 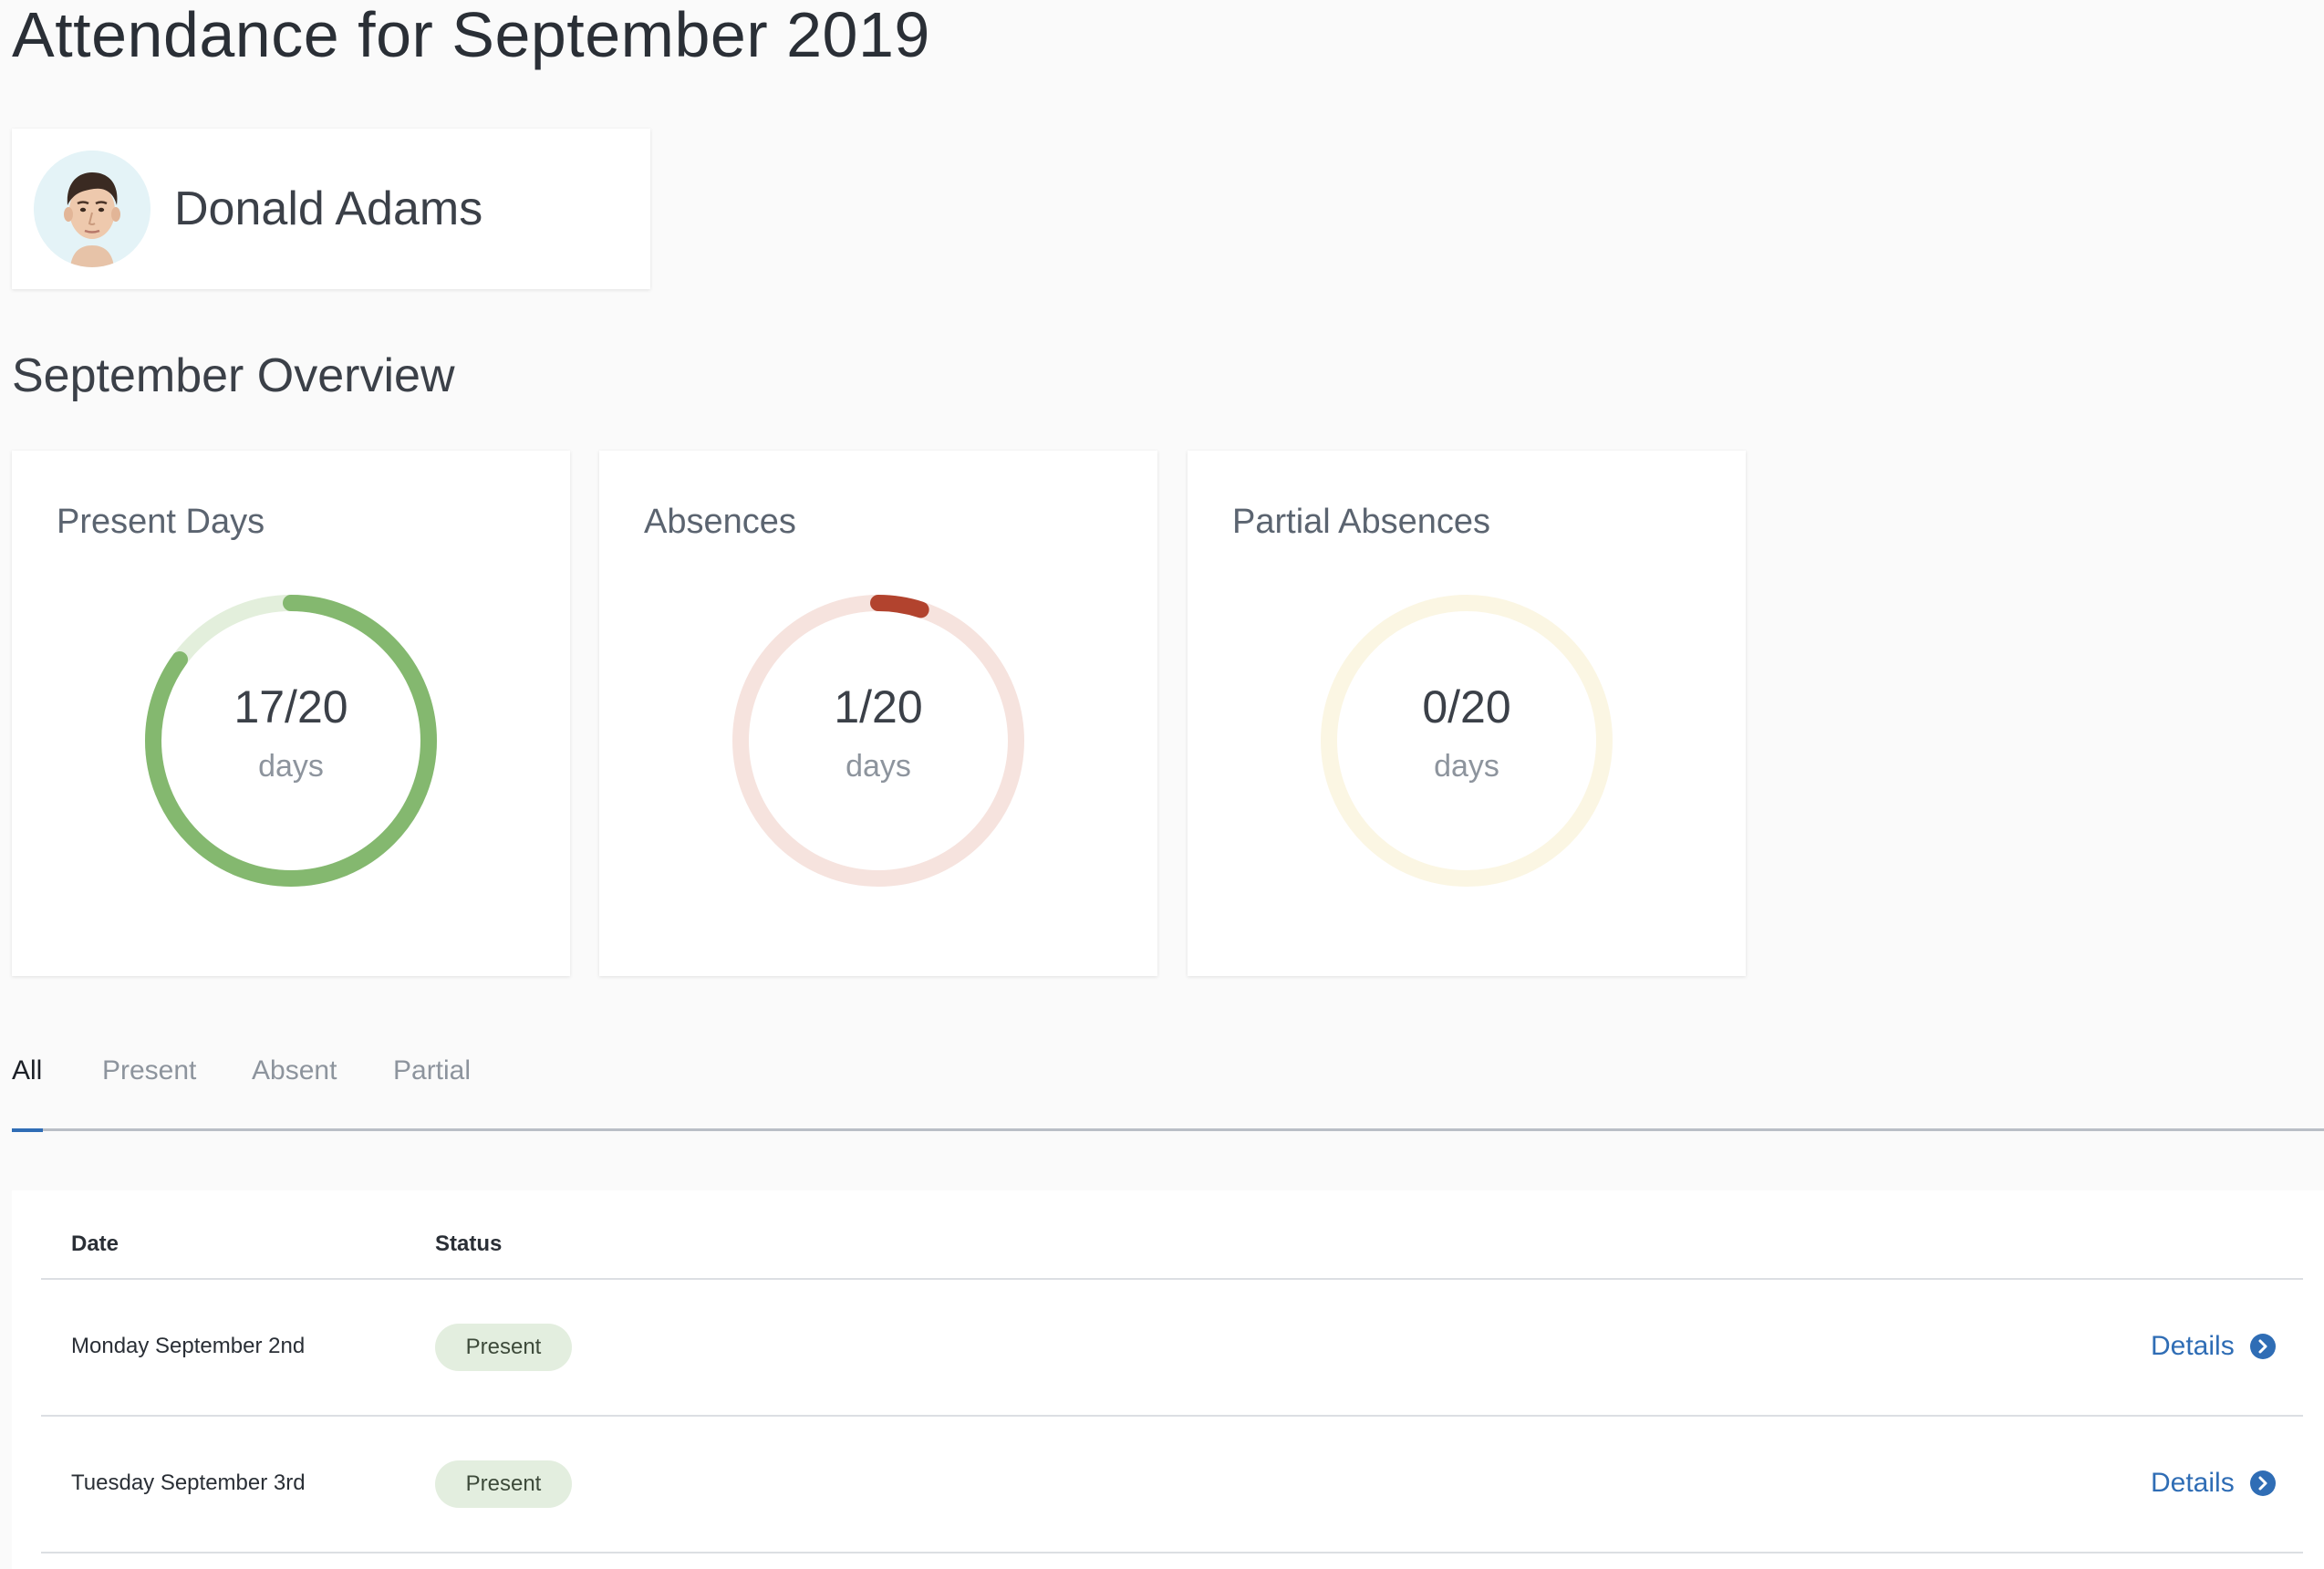 I want to click on row-date: Monday September 2nd, so click(x=188, y=1346).